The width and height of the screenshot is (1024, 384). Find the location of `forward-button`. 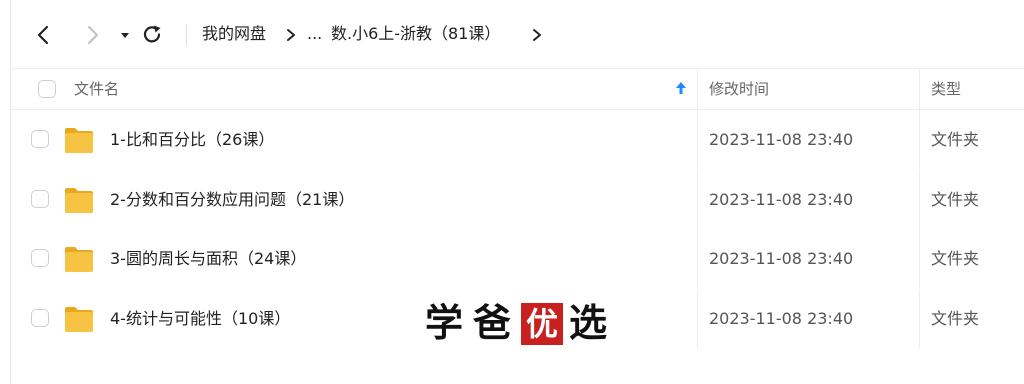

forward-button is located at coordinates (92, 35).